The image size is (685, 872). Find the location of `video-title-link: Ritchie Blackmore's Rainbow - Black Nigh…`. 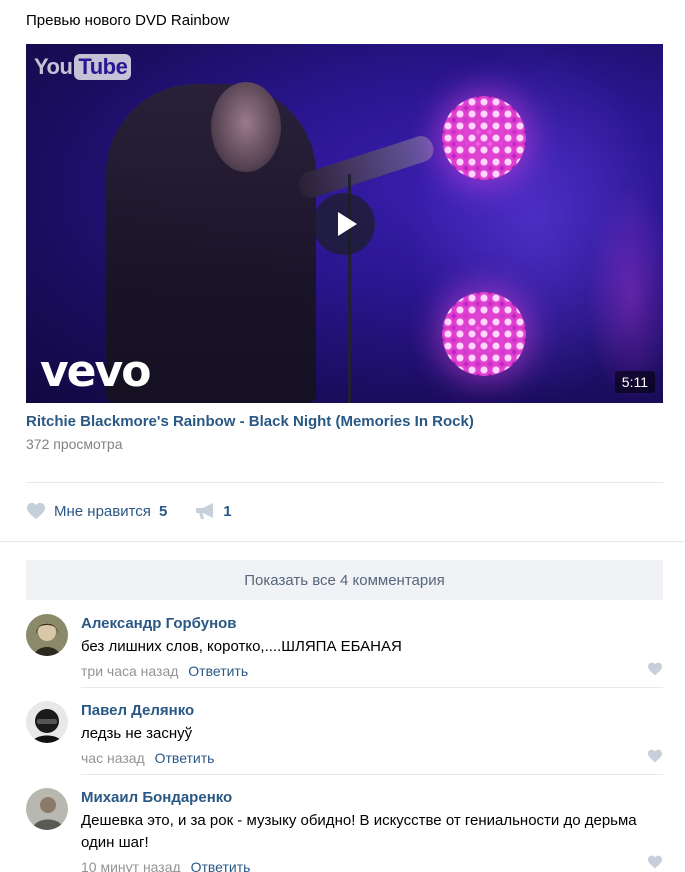

video-title-link: Ritchie Blackmore's Rainbow - Black Nigh… is located at coordinates (250, 421).